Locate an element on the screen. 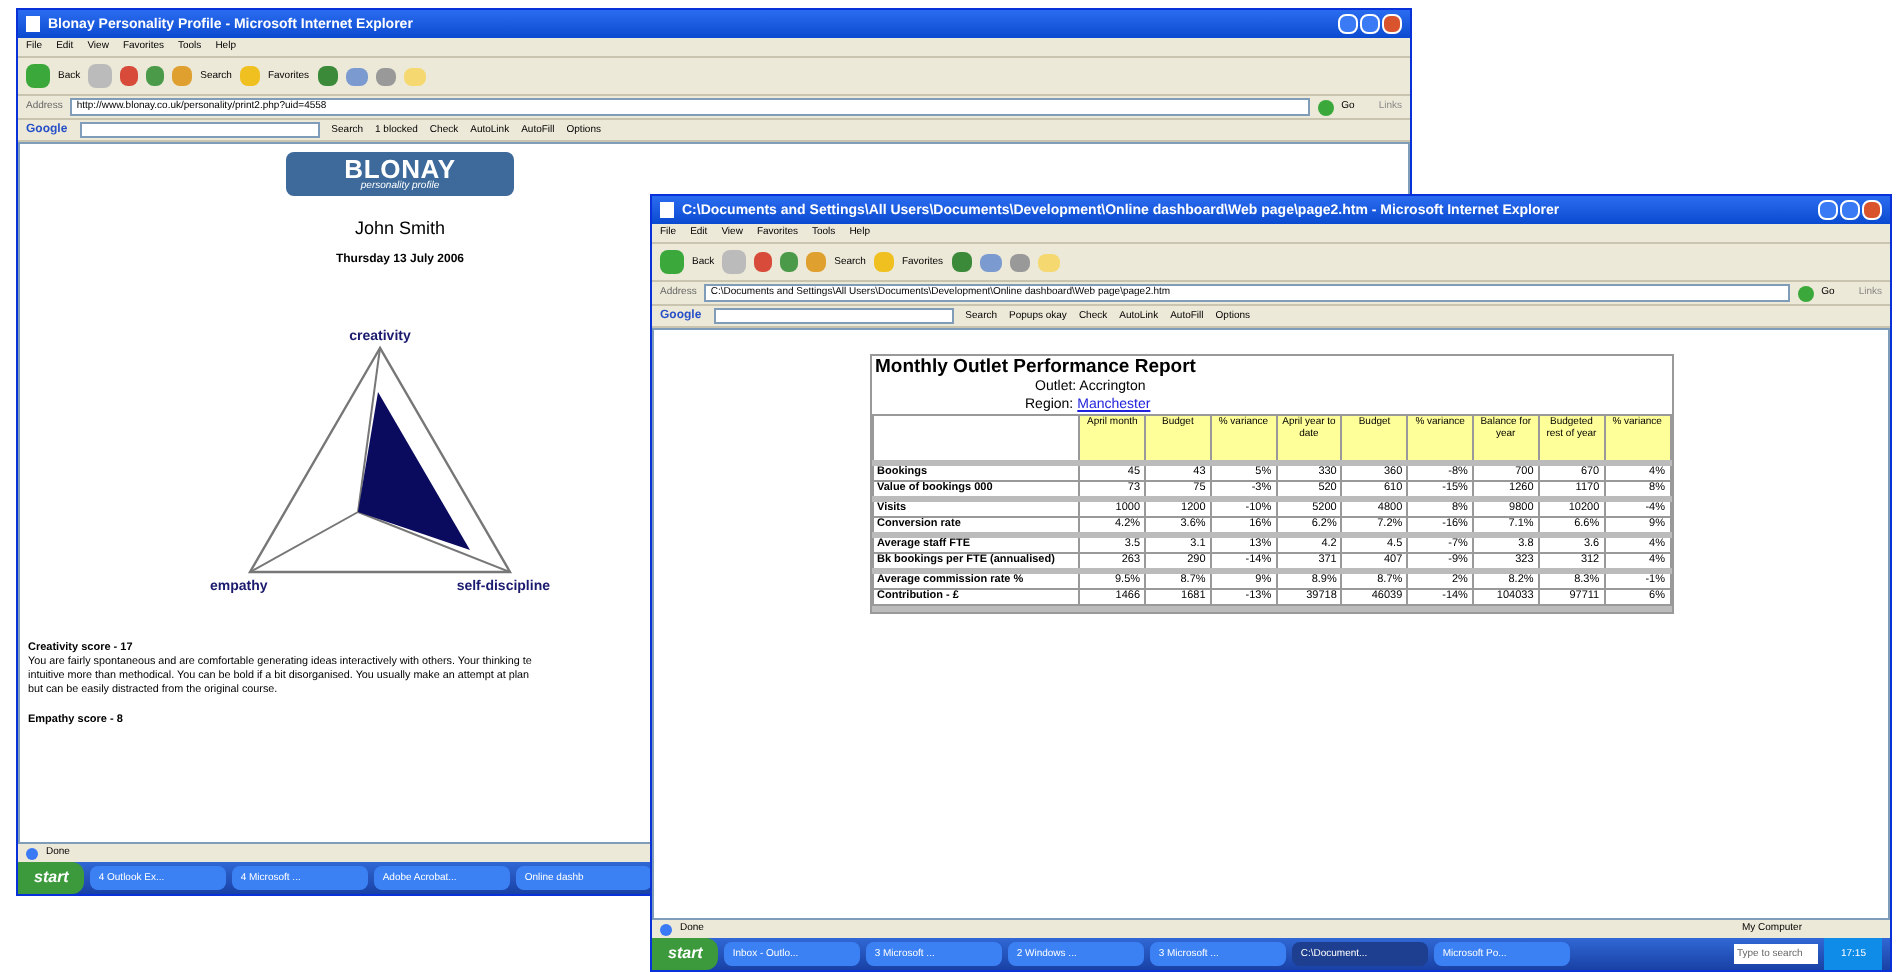 Image resolution: width=1896 pixels, height=972 pixels. report-title: Monthly Outlet Performance Report is located at coordinates (1036, 367).